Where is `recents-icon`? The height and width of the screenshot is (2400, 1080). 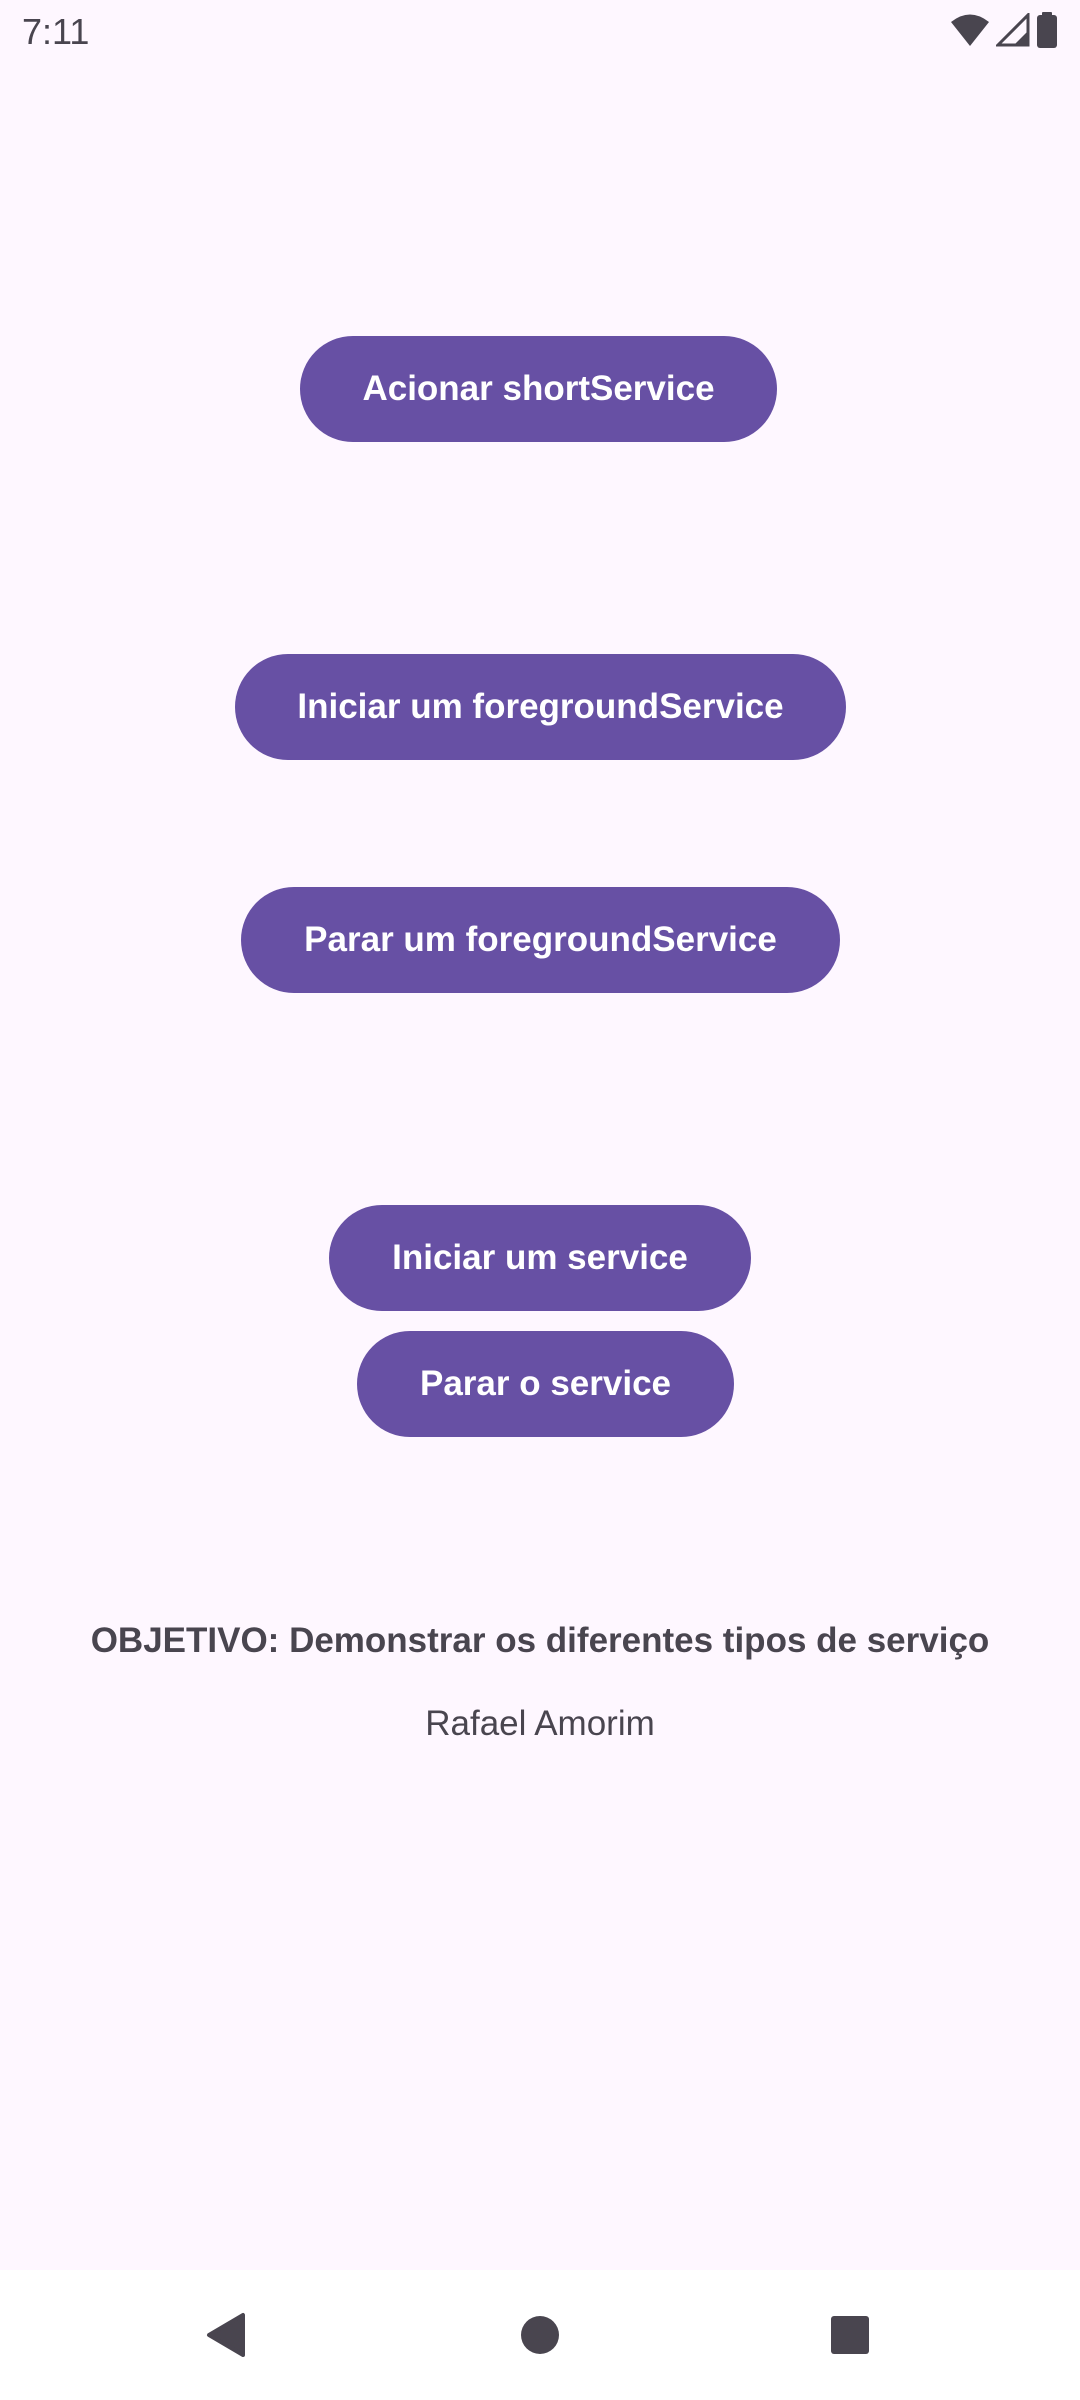 recents-icon is located at coordinates (850, 2335).